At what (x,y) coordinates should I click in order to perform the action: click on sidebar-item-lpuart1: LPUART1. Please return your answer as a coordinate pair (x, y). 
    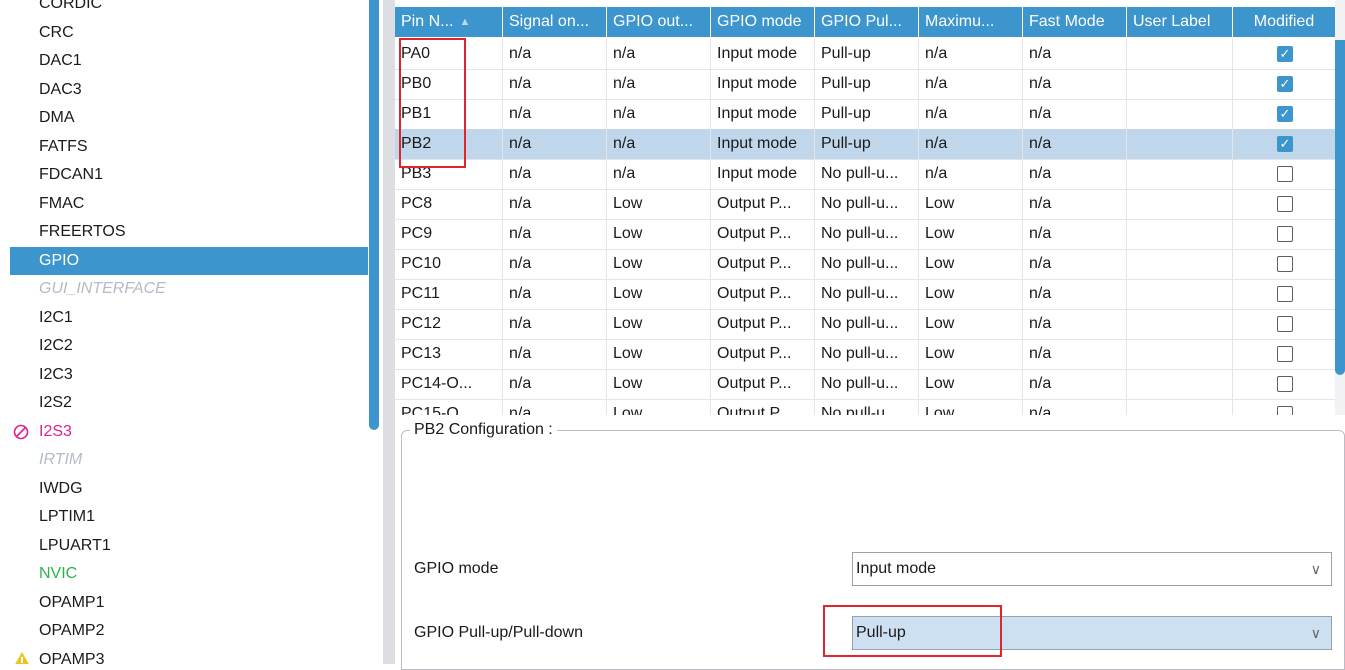
    Looking at the image, I should click on (184, 546).